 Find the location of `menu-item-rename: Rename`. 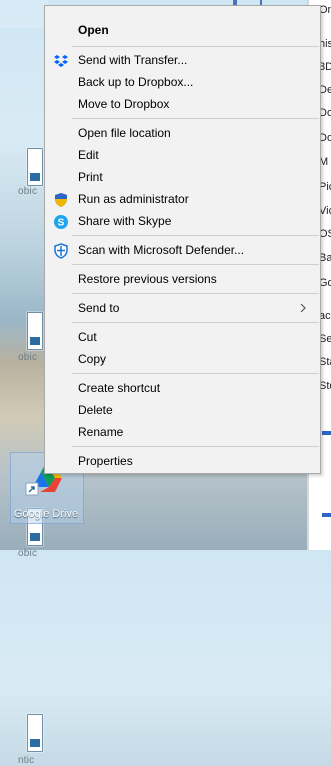

menu-item-rename: Rename is located at coordinates (182, 432).